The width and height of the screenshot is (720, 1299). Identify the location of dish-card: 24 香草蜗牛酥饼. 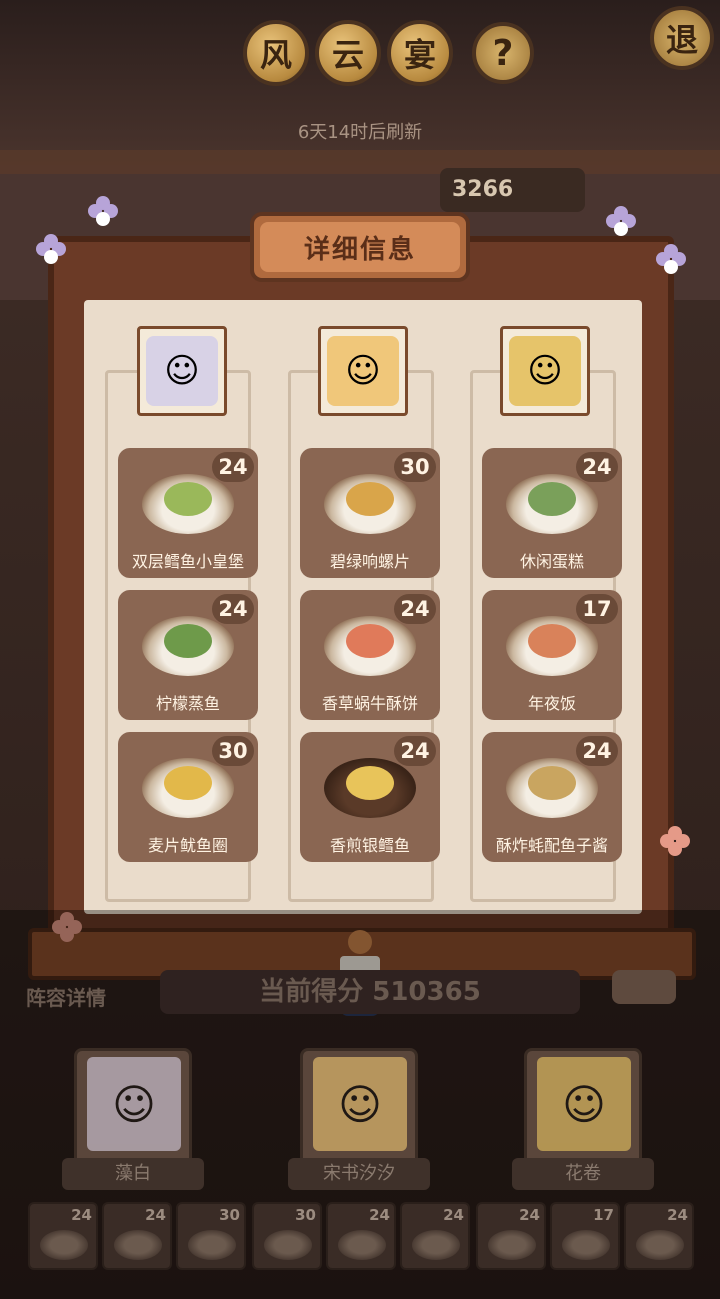
(370, 655).